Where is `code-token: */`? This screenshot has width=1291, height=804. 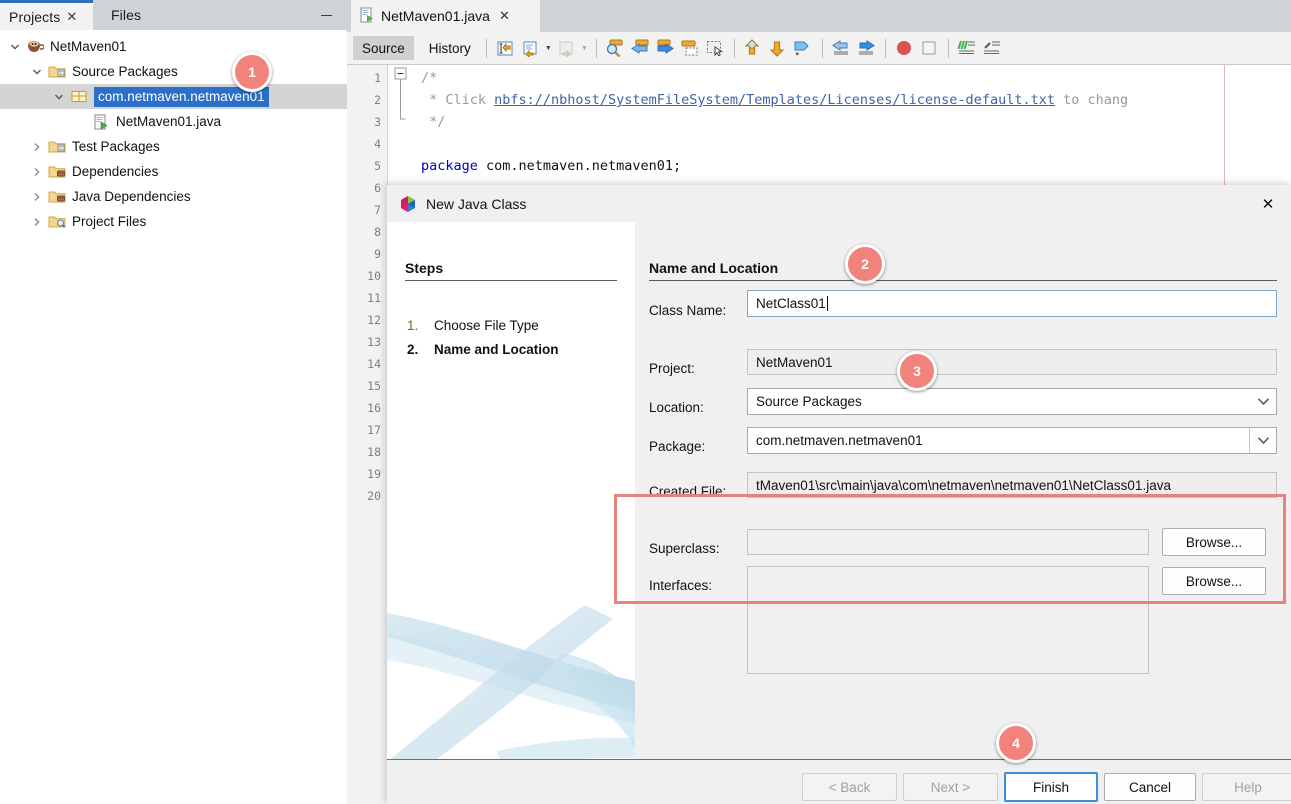 code-token: */ is located at coordinates (433, 122).